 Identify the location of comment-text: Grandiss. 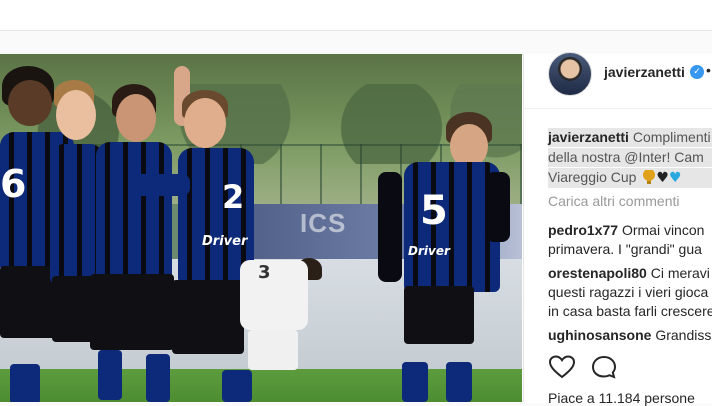
(683, 335).